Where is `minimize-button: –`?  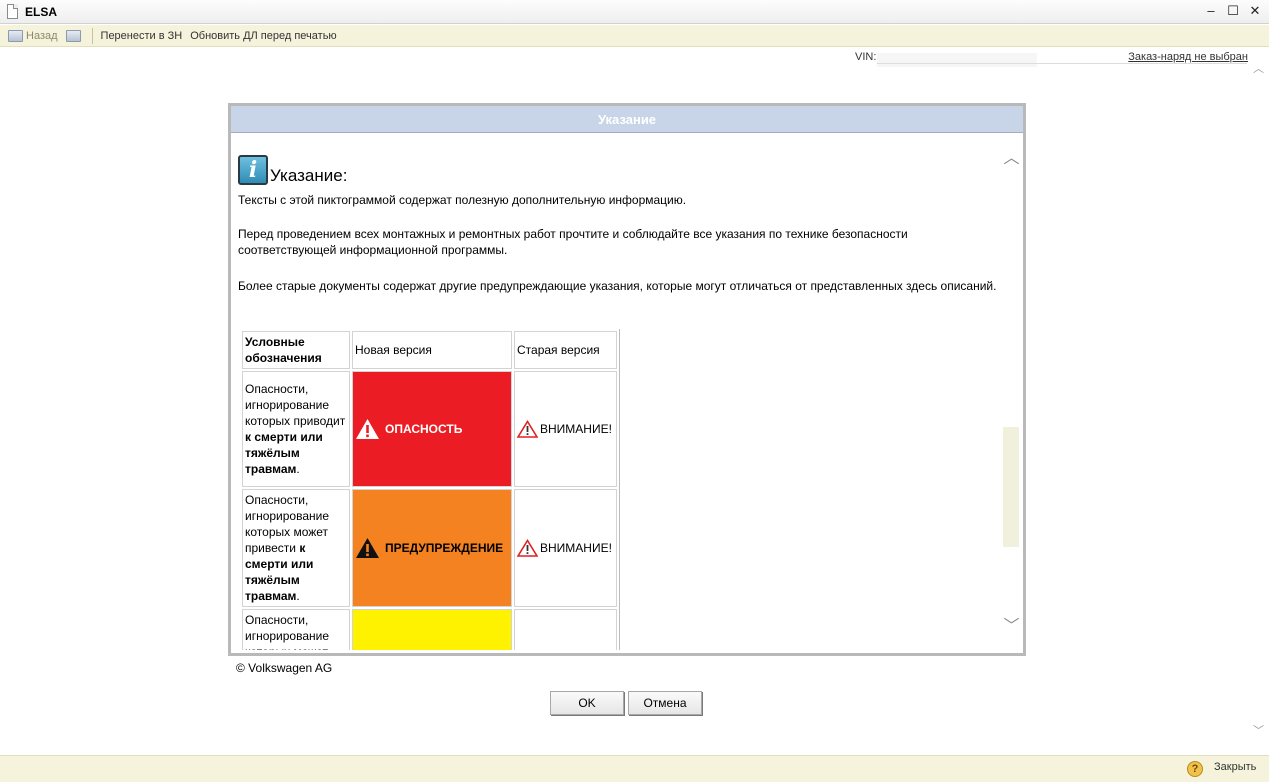 minimize-button: – is located at coordinates (1211, 11).